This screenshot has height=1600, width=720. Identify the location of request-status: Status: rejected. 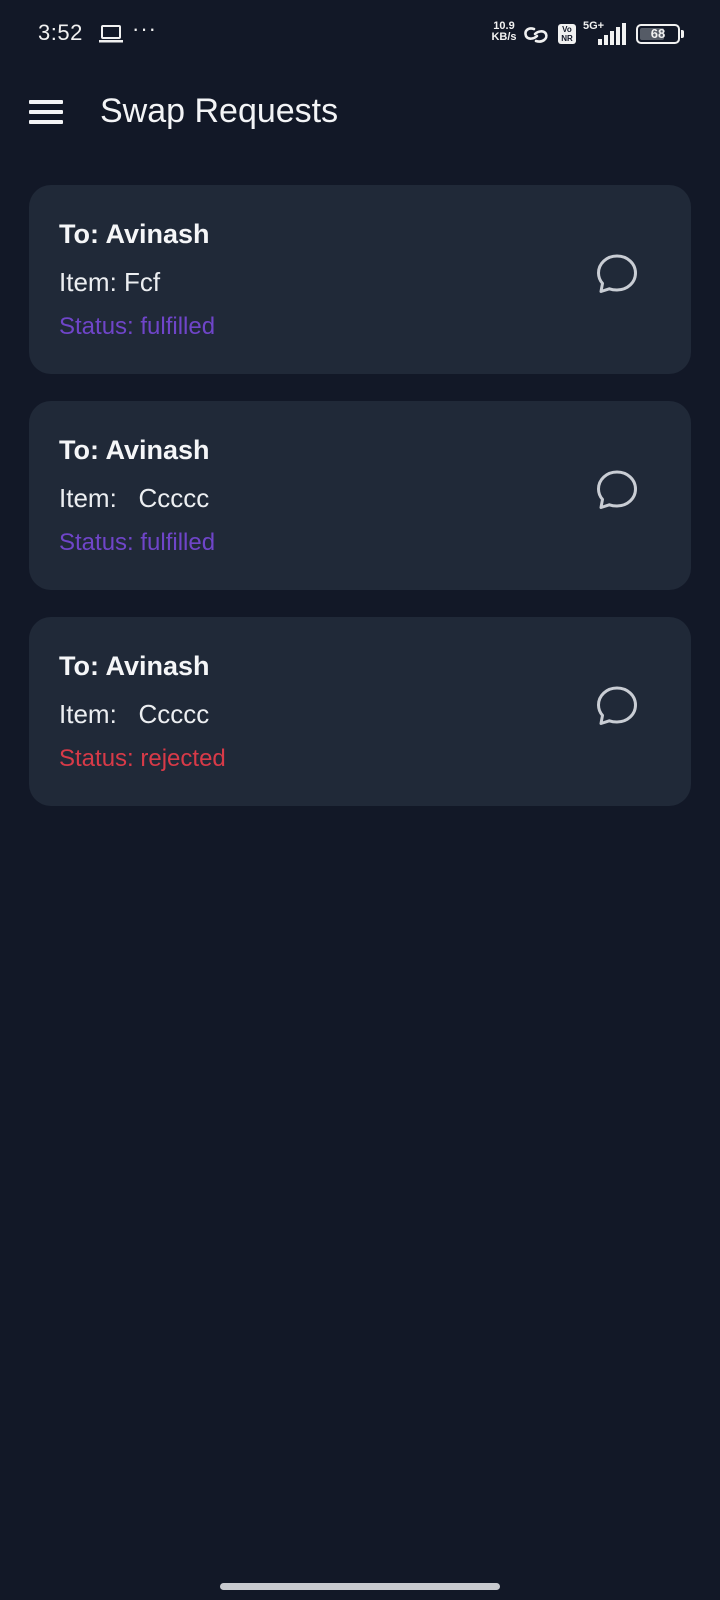
(142, 758).